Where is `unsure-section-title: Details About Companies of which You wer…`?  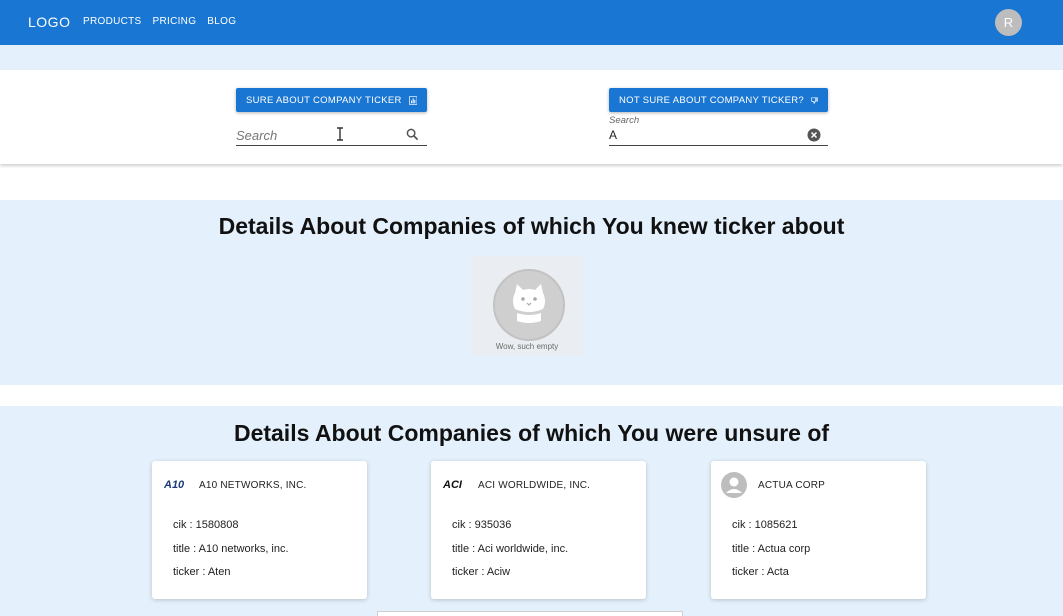
unsure-section-title: Details About Companies of which You wer… is located at coordinates (531, 433).